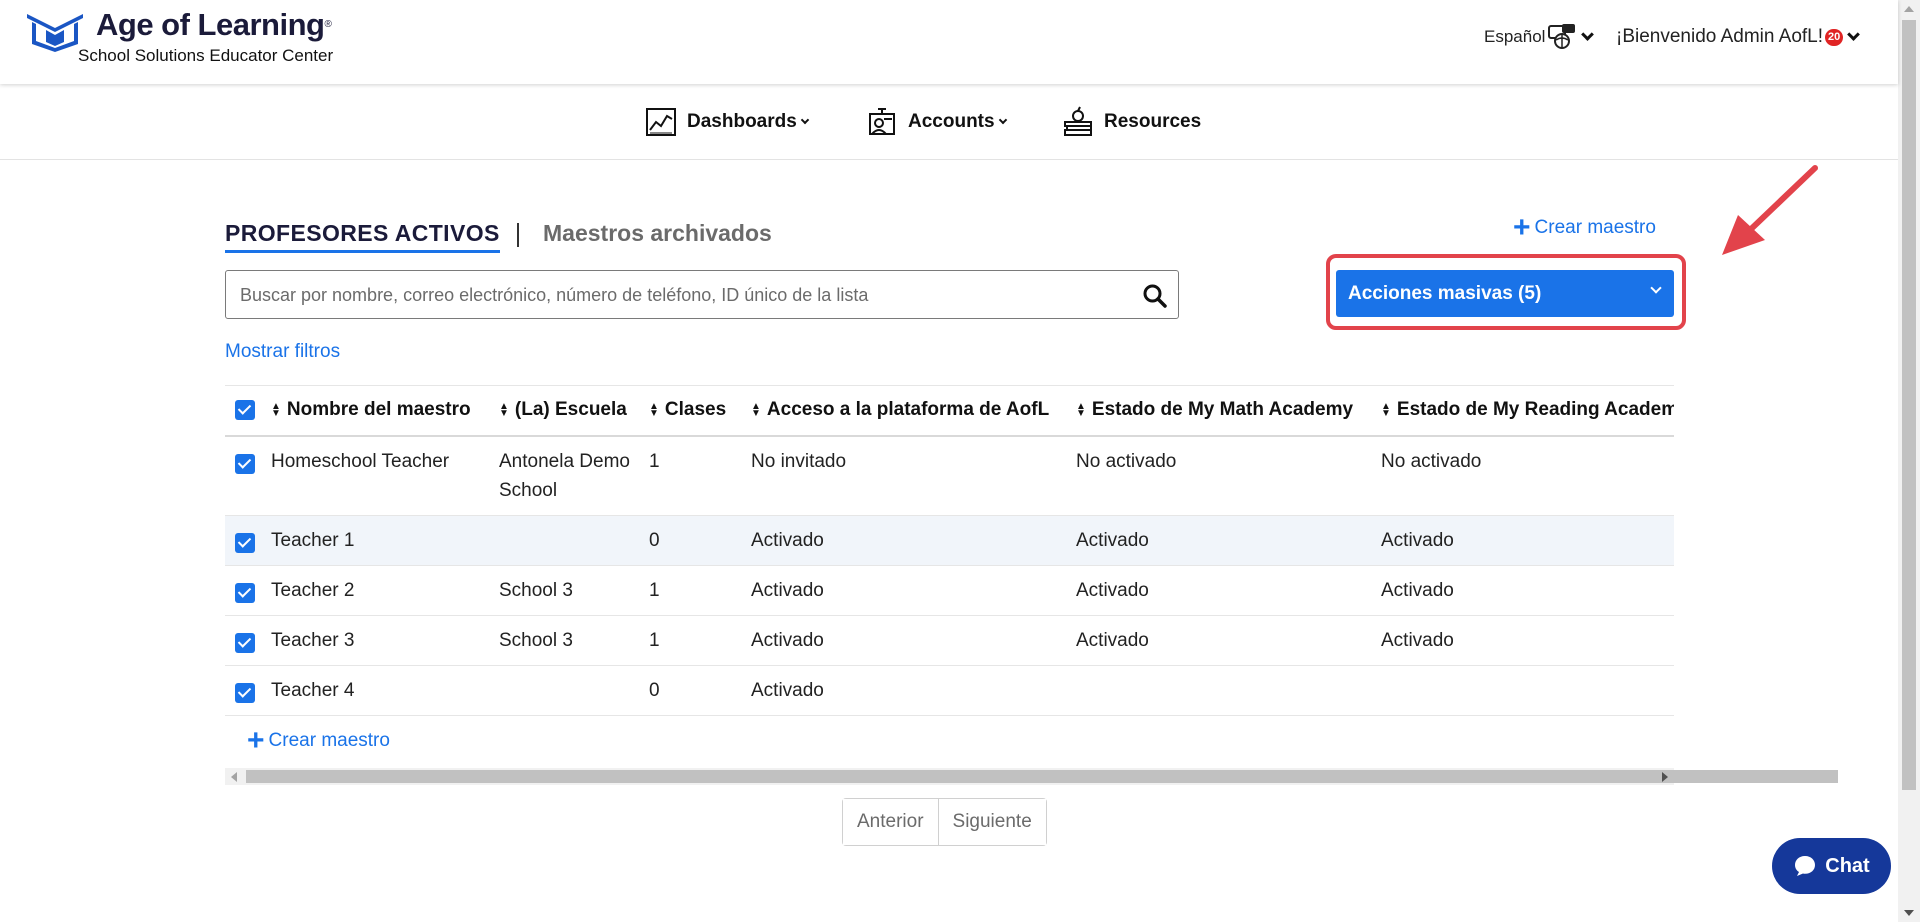 The width and height of the screenshot is (1920, 922). Describe the element at coordinates (1042, 776) in the screenshot. I see `horizontal-scroll-thumb` at that location.